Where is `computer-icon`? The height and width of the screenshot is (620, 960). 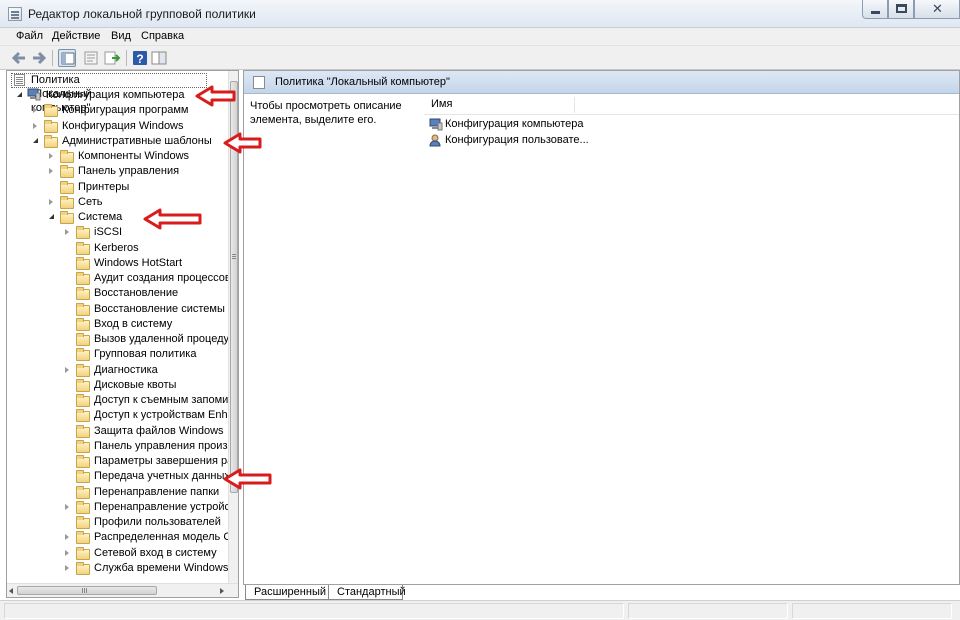 computer-icon is located at coordinates (436, 124).